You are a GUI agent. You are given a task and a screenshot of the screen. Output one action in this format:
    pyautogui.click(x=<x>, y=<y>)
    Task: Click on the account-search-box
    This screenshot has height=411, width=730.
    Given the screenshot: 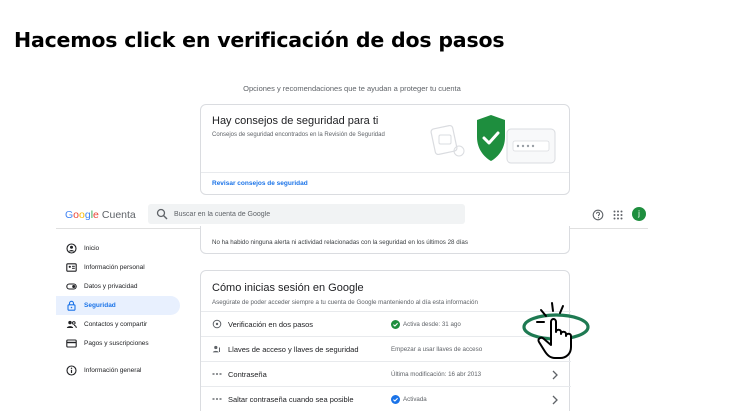 What is the action you would take?
    pyautogui.click(x=306, y=214)
    